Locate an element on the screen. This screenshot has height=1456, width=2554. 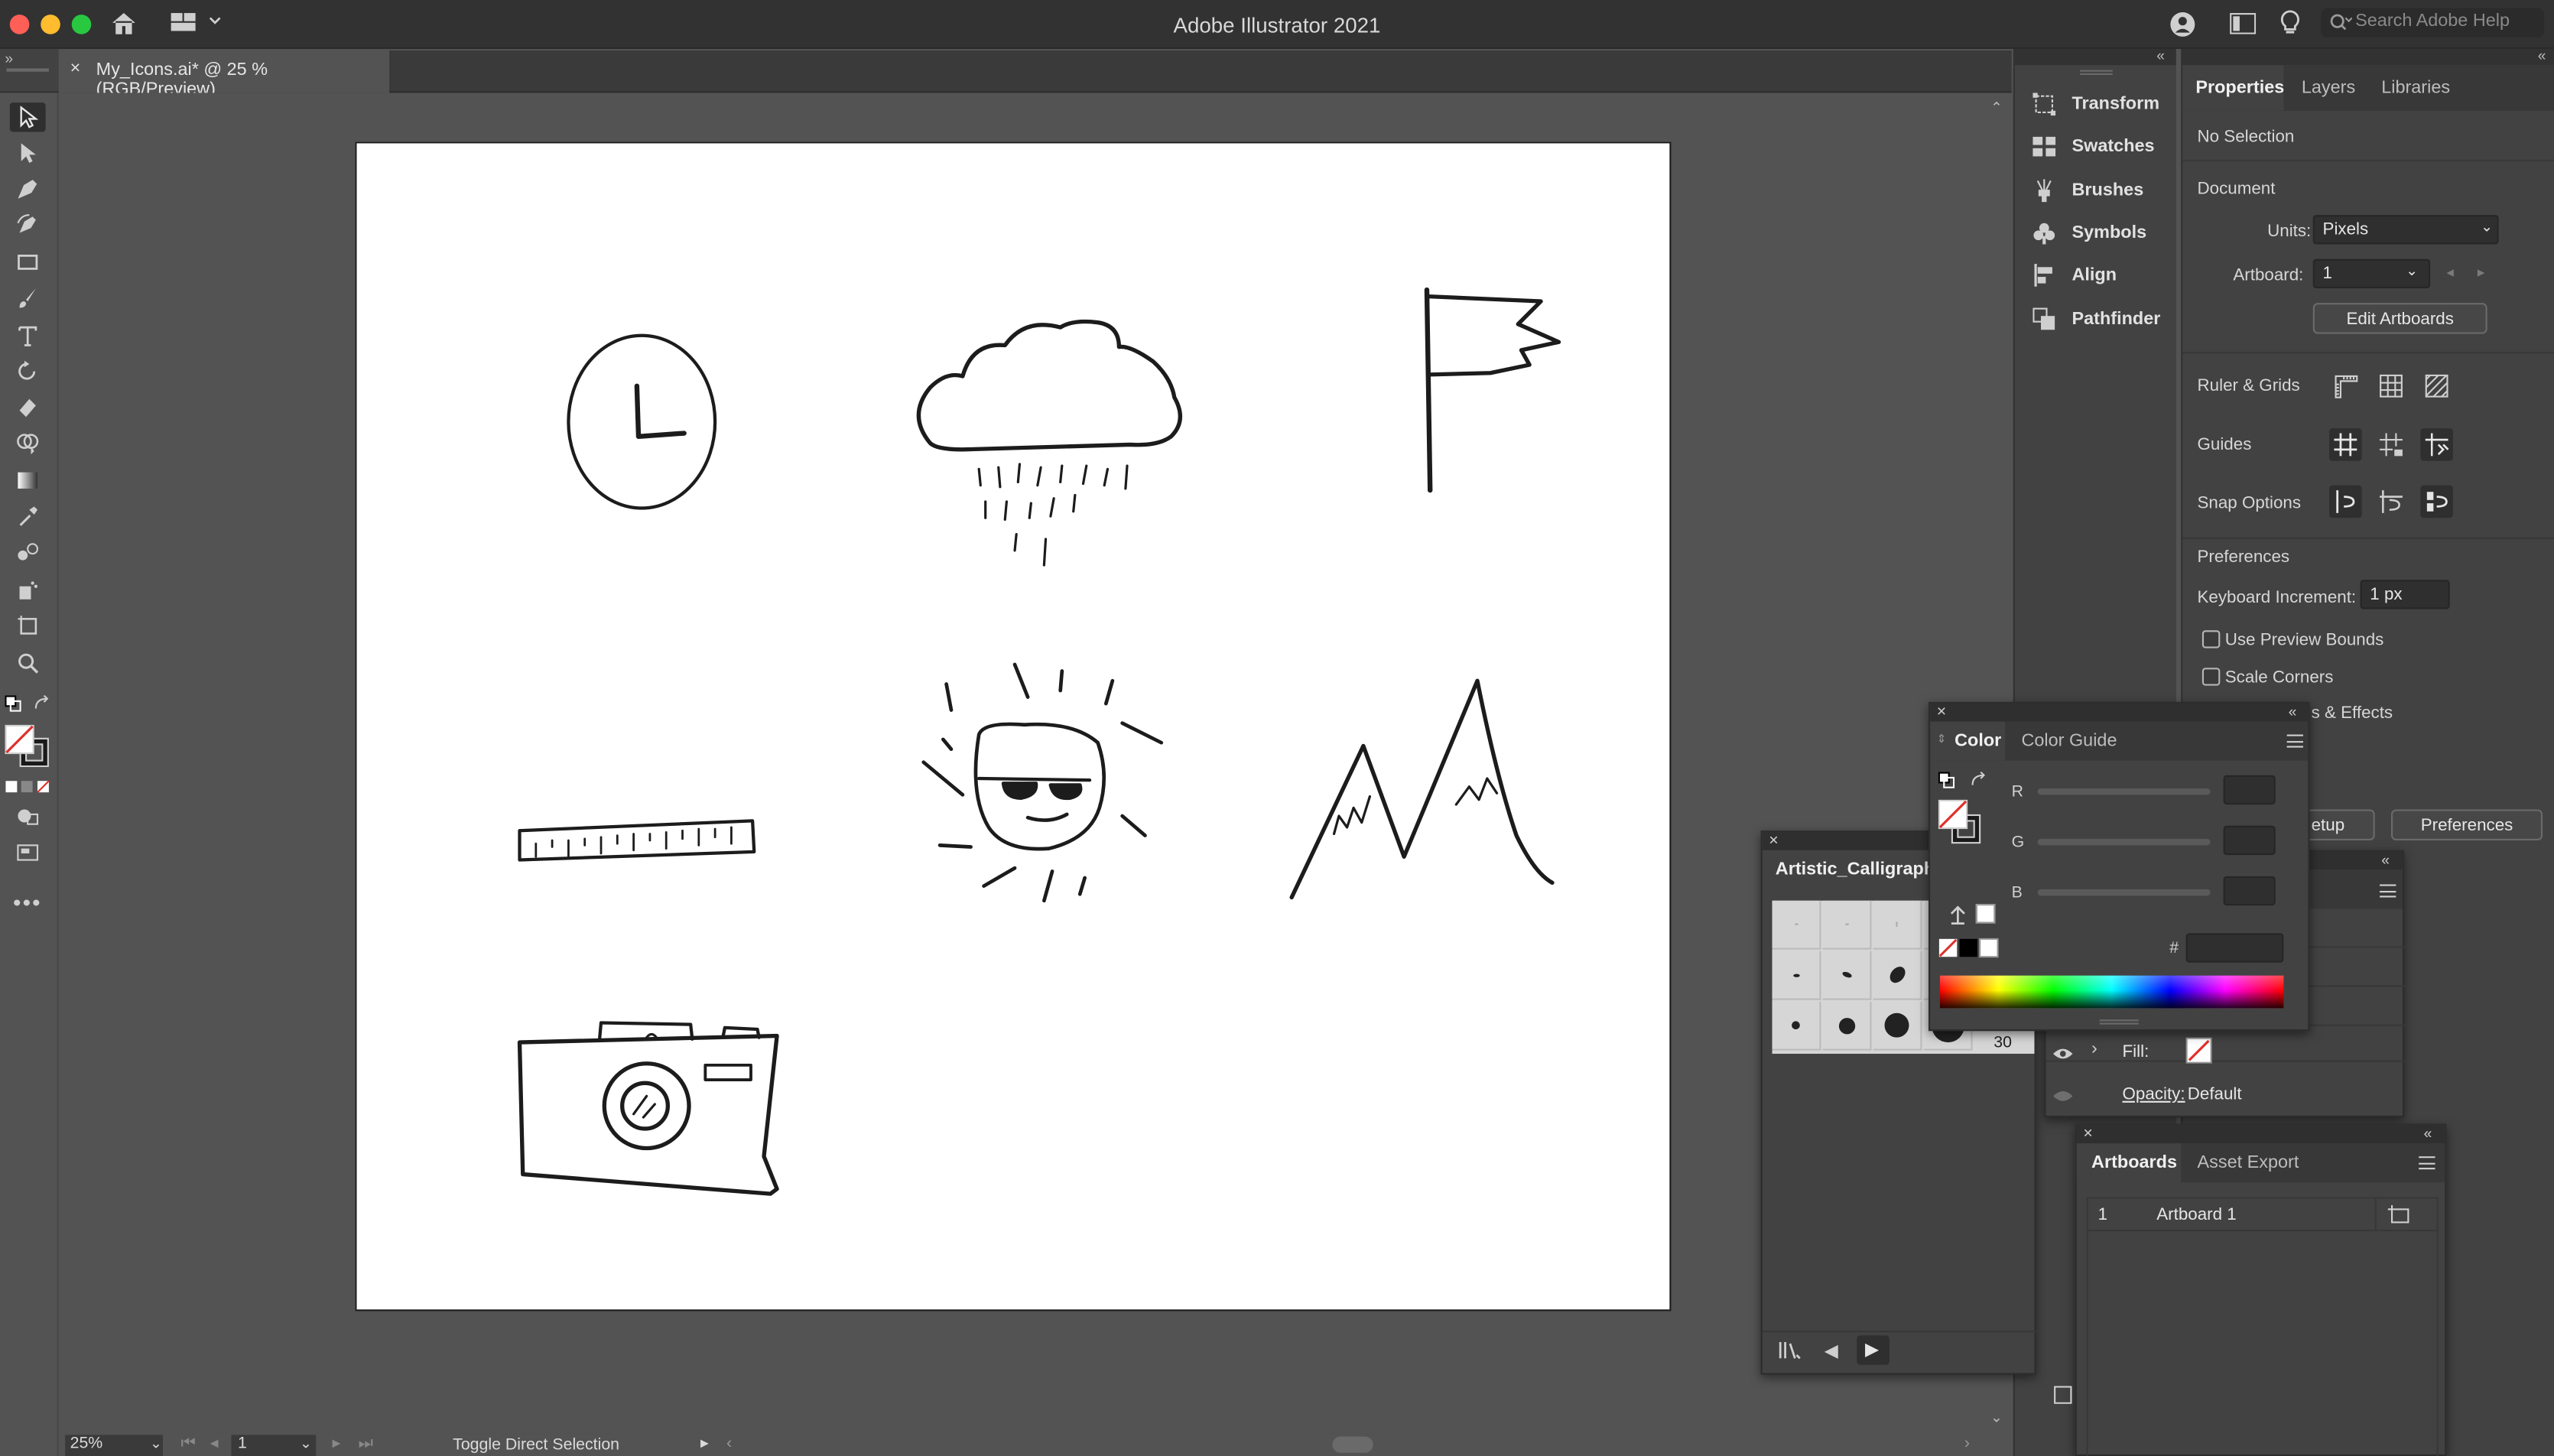
out-of-gamut-icon is located at coordinates (1958, 917).